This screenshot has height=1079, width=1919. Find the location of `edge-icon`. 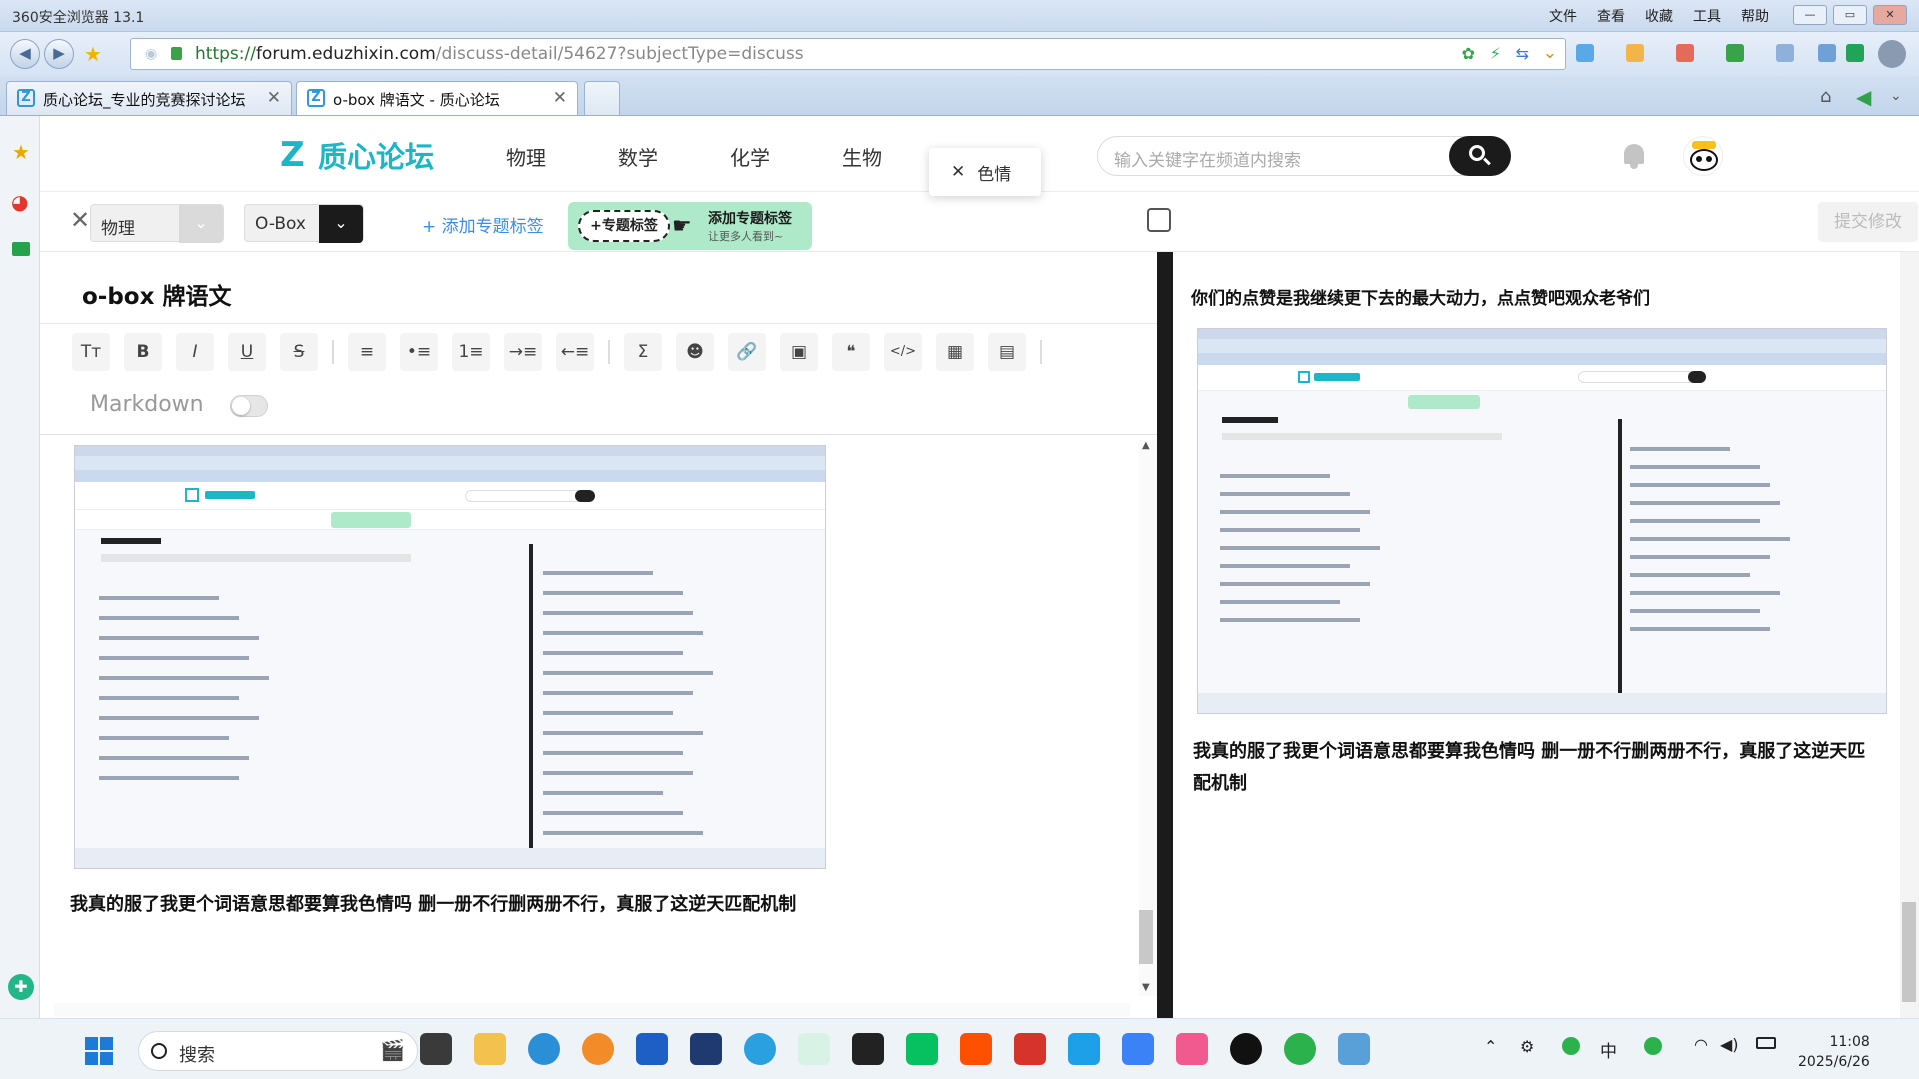

edge-icon is located at coordinates (544, 1049).